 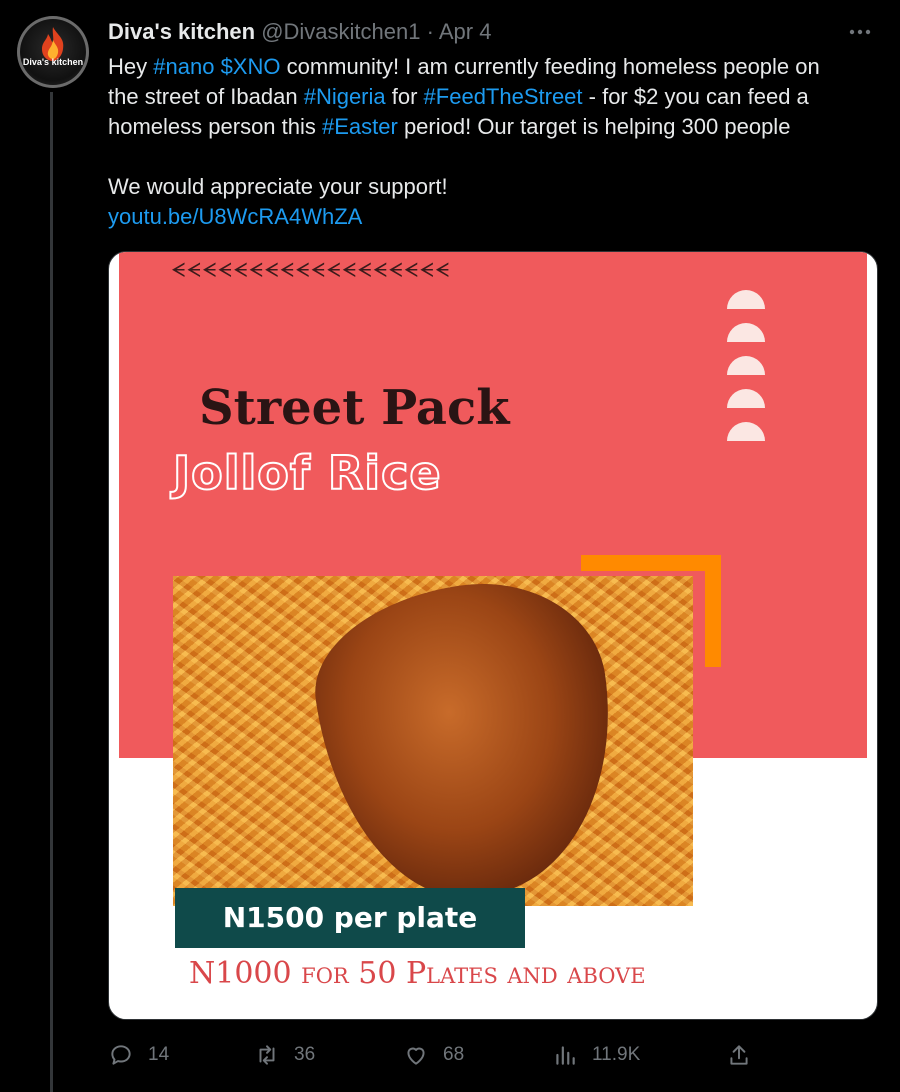 I want to click on like-count: 68, so click(x=454, y=1054).